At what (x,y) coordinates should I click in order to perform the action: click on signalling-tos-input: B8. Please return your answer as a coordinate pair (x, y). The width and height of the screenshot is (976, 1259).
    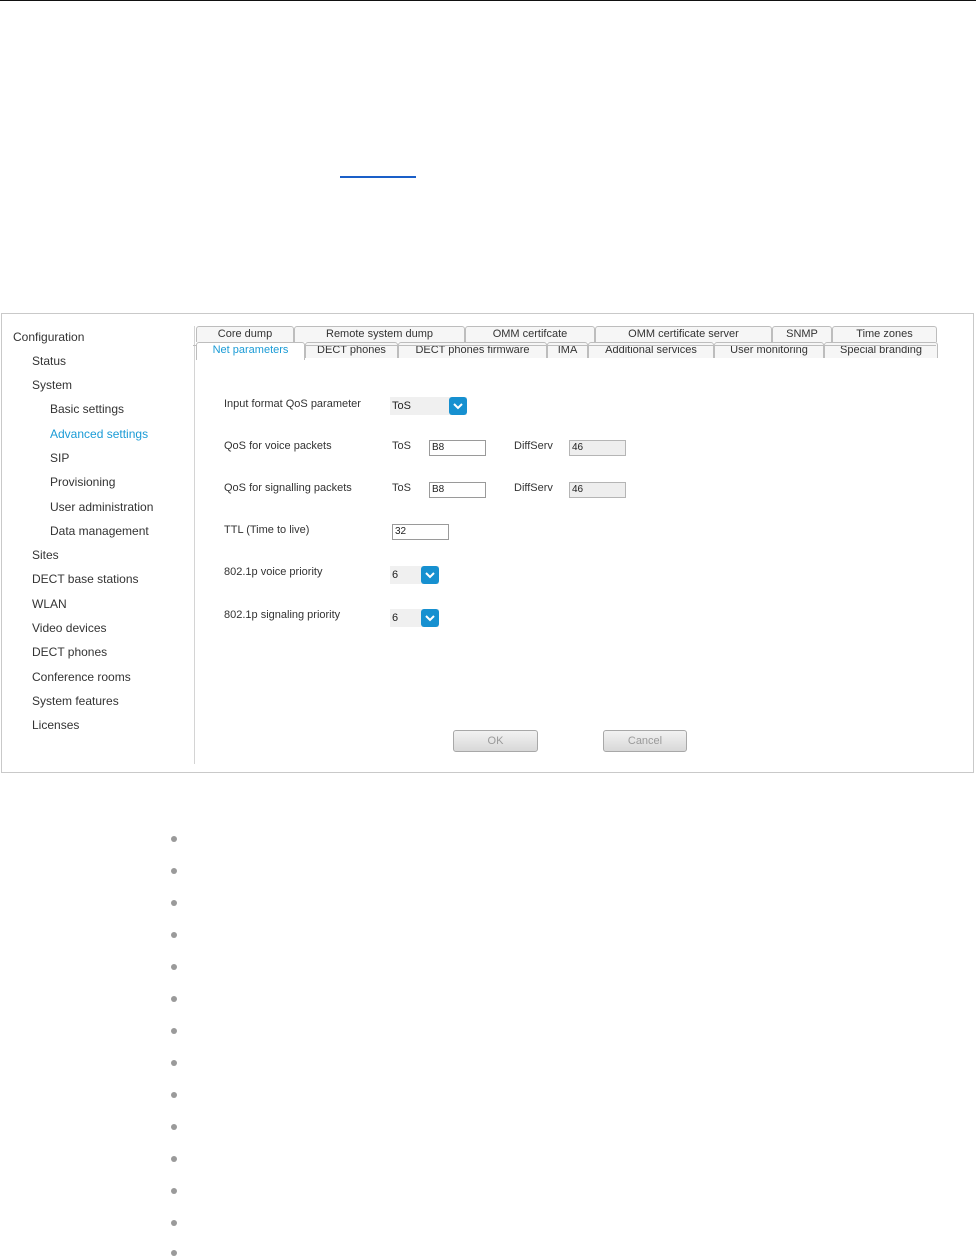
    Looking at the image, I should click on (457, 490).